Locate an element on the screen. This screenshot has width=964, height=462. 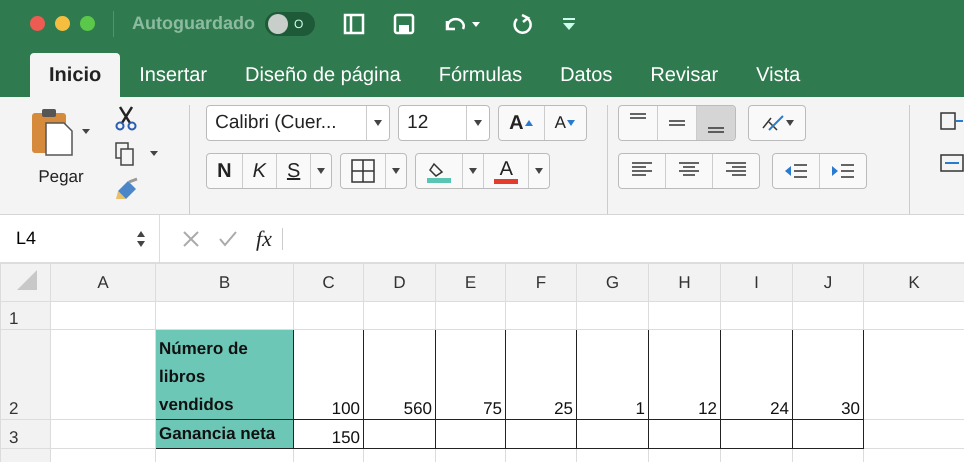
table-cell: 150 is located at coordinates (329, 434).